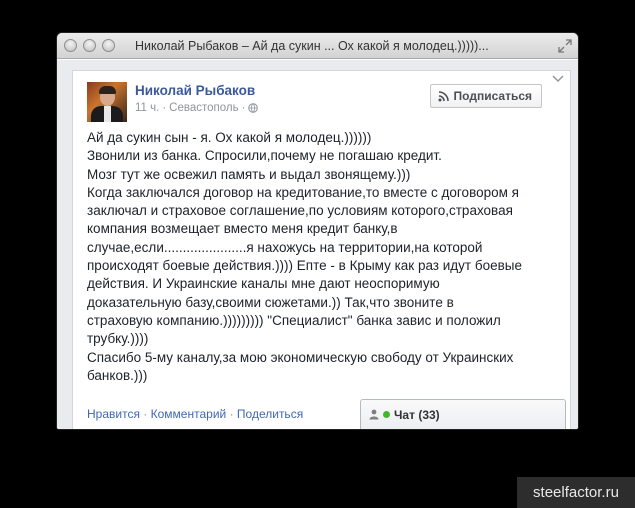  I want to click on chat-tab: Чат (33), so click(463, 414).